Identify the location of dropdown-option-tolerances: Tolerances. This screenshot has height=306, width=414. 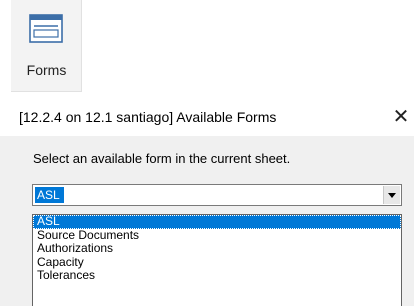
(217, 275).